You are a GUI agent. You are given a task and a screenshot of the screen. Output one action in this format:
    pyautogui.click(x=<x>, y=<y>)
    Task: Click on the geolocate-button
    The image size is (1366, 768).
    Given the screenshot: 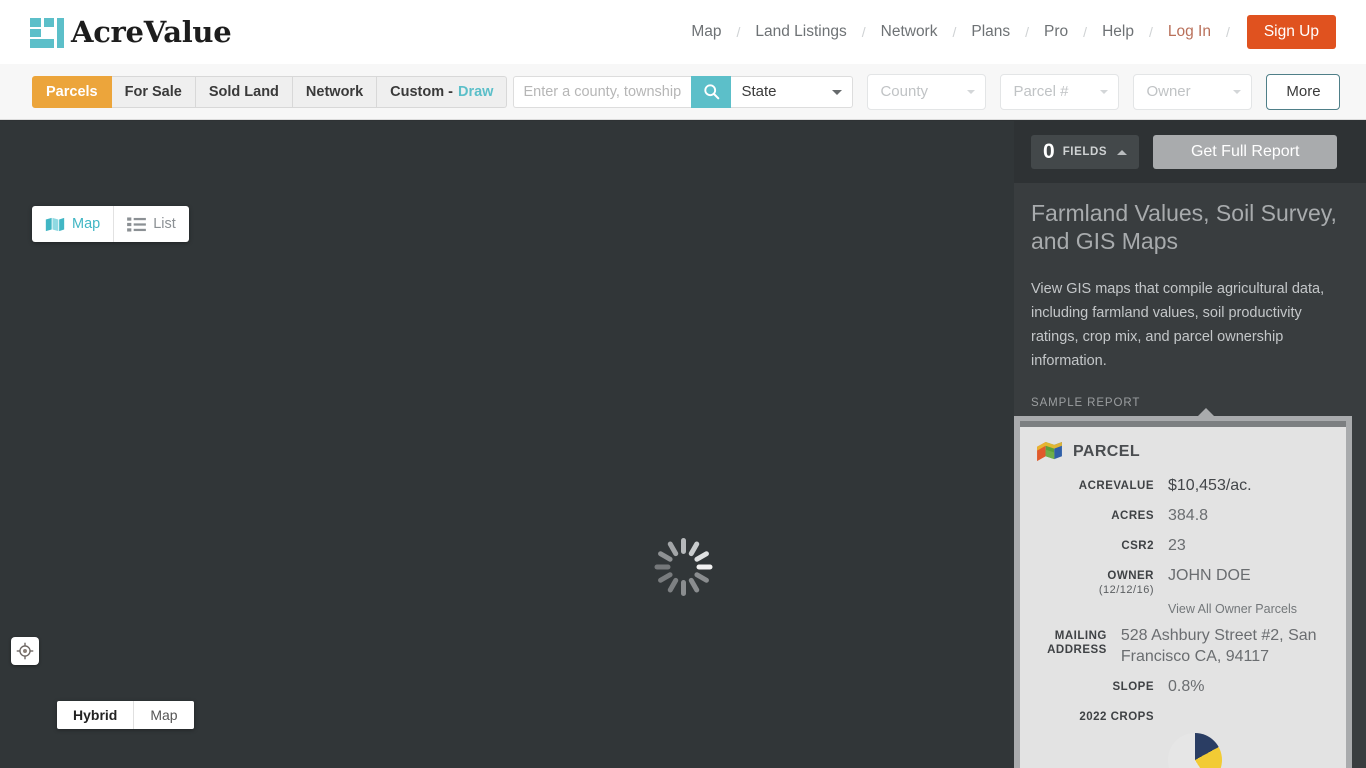 What is the action you would take?
    pyautogui.click(x=25, y=651)
    